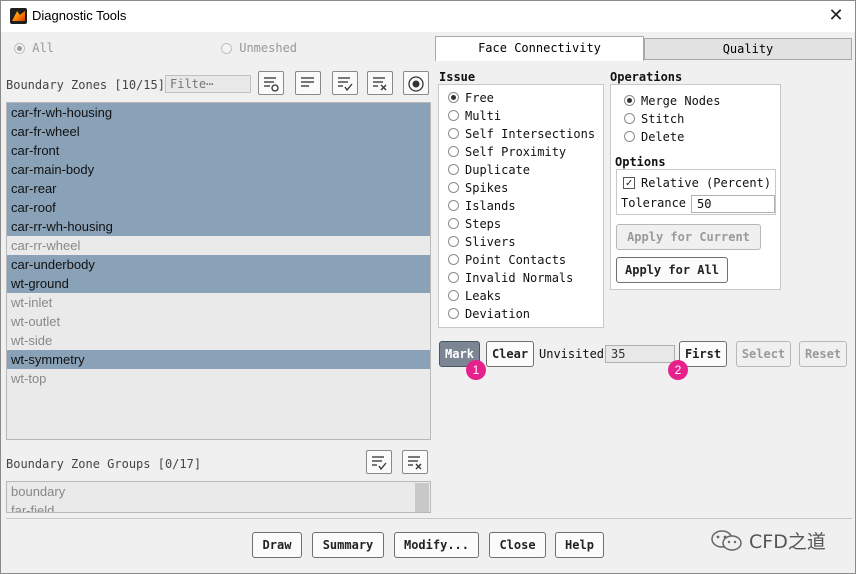 The image size is (856, 574). Describe the element at coordinates (703, 354) in the screenshot. I see `first-button: First` at that location.